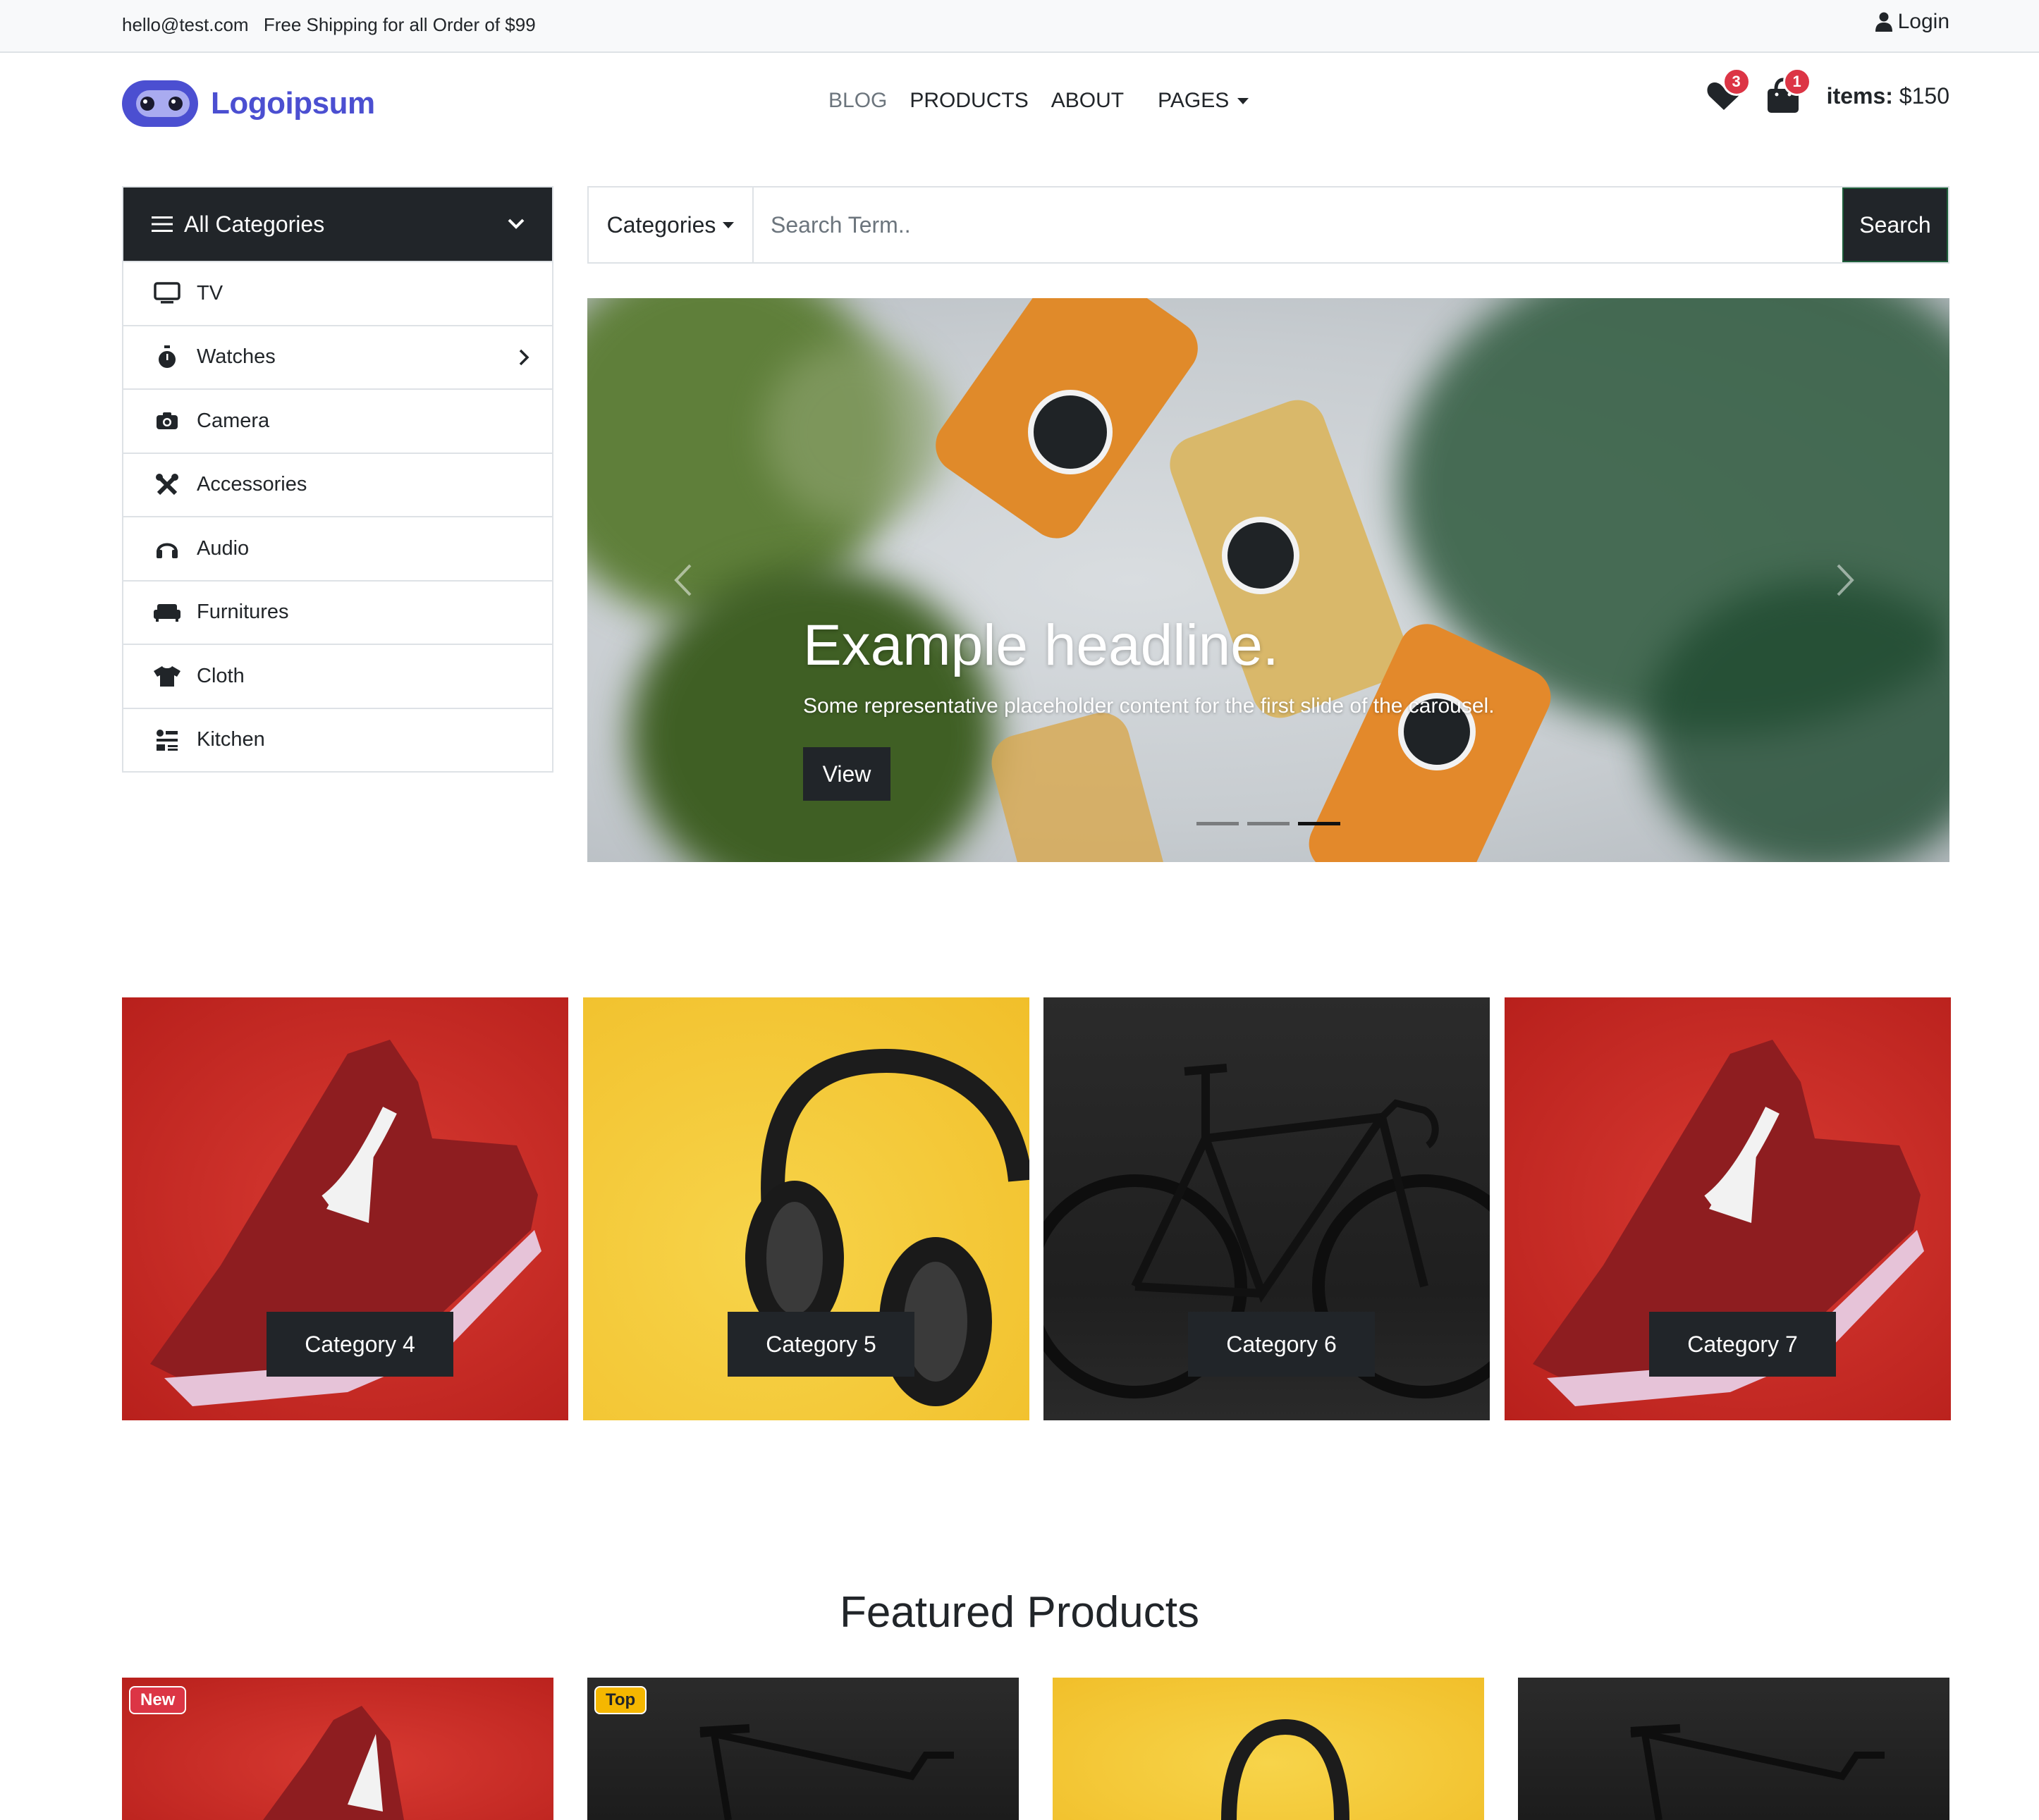 The width and height of the screenshot is (2039, 1820). Describe the element at coordinates (236, 357) in the screenshot. I see `sidebar-item-label: Watches` at that location.